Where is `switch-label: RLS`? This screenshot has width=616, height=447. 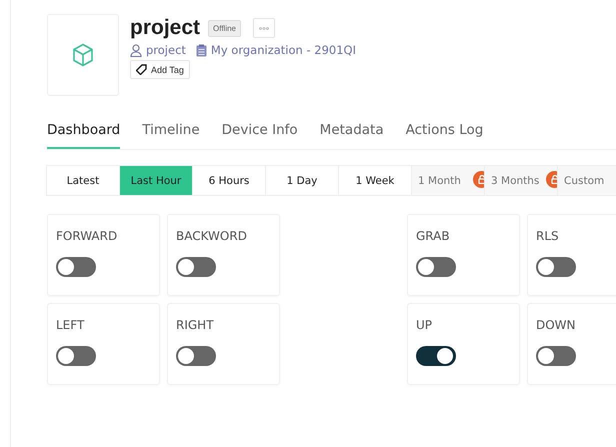
switch-label: RLS is located at coordinates (548, 236).